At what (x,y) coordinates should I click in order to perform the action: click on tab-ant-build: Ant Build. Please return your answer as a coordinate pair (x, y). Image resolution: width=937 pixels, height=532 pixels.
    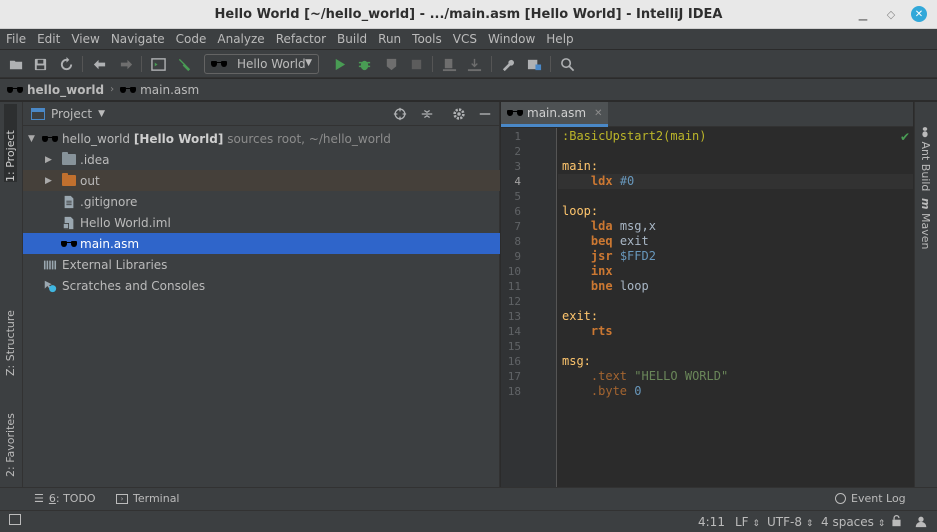
    Looking at the image, I should click on (925, 158).